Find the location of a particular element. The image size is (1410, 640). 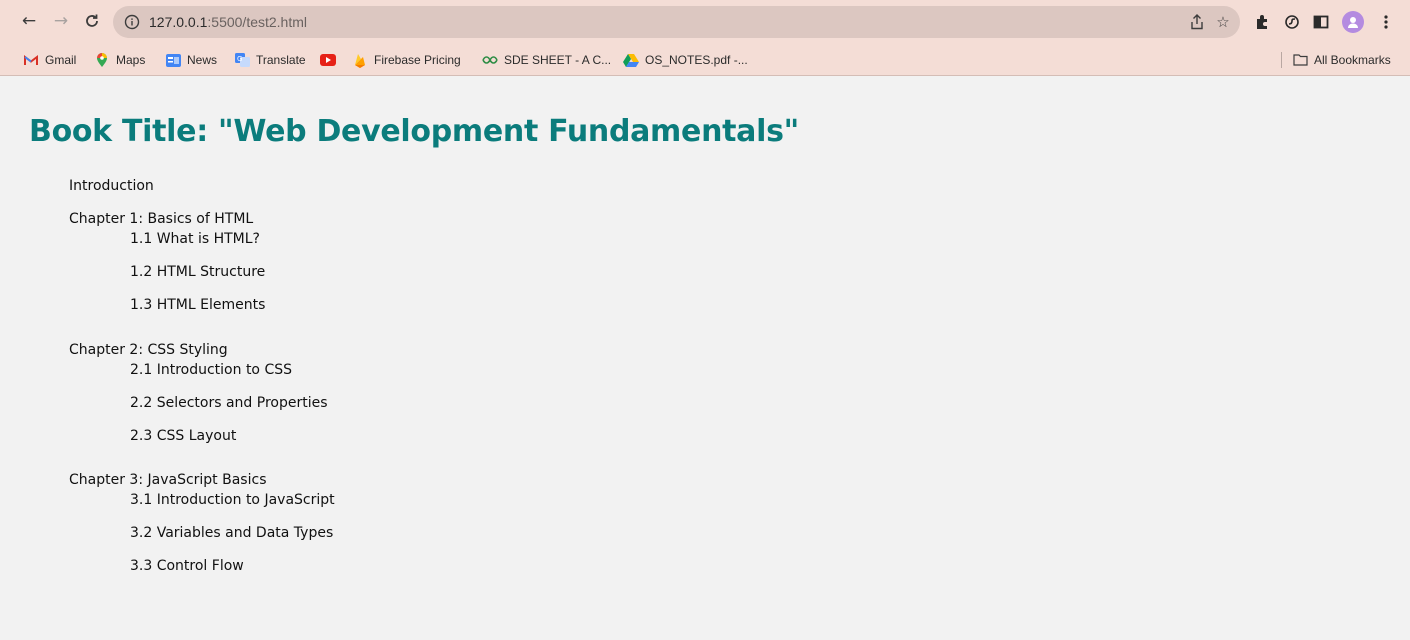

avatar-icon is located at coordinates (1353, 22).